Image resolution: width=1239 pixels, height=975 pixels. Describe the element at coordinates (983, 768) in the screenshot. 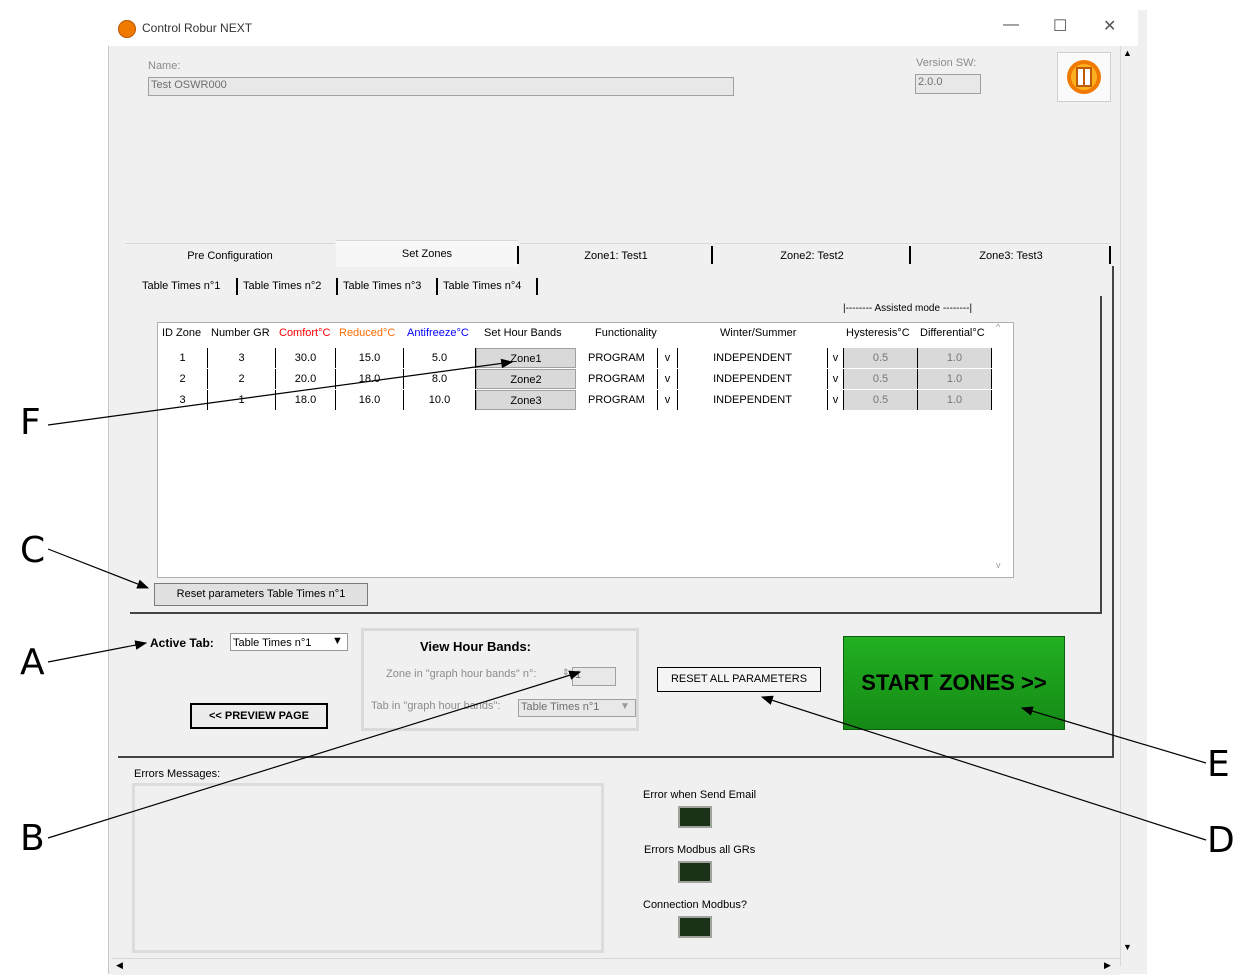

I see `arrow-d` at that location.